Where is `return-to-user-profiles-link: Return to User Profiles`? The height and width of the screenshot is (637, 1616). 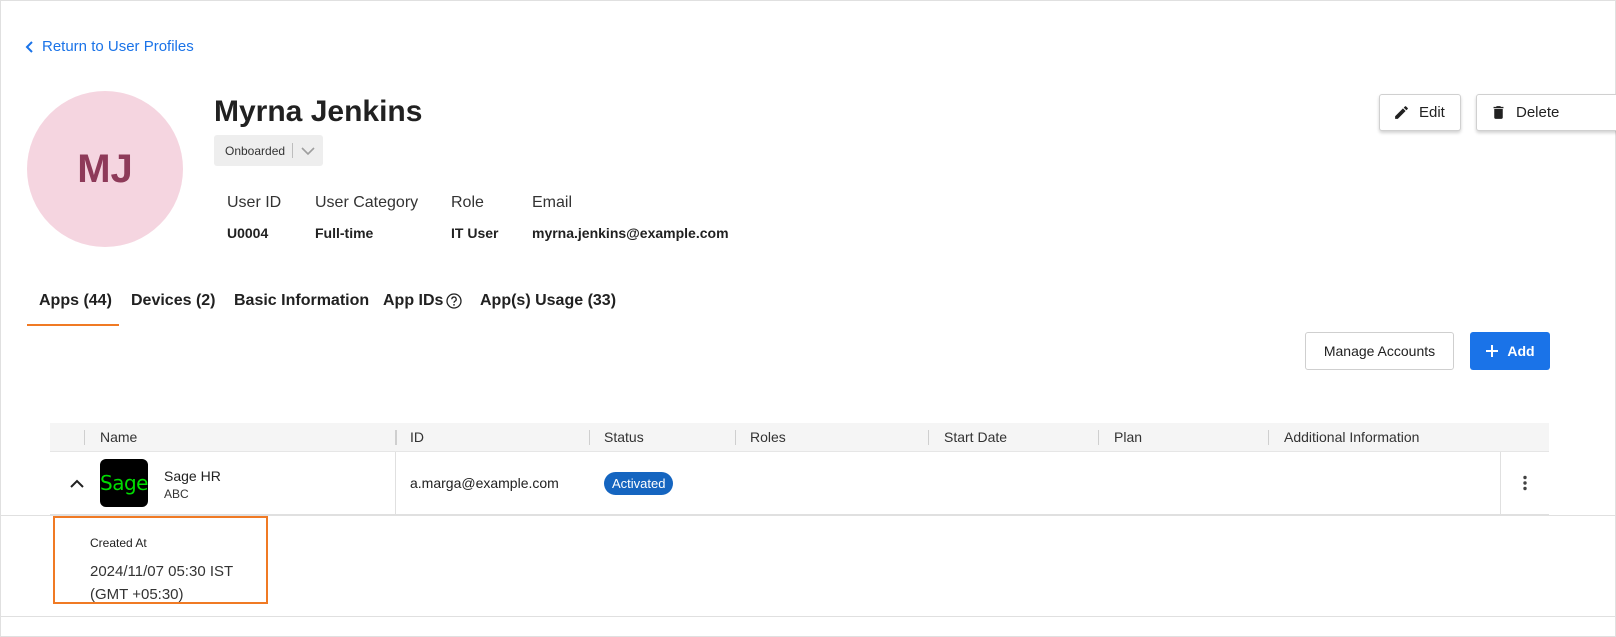 return-to-user-profiles-link: Return to User Profiles is located at coordinates (109, 46).